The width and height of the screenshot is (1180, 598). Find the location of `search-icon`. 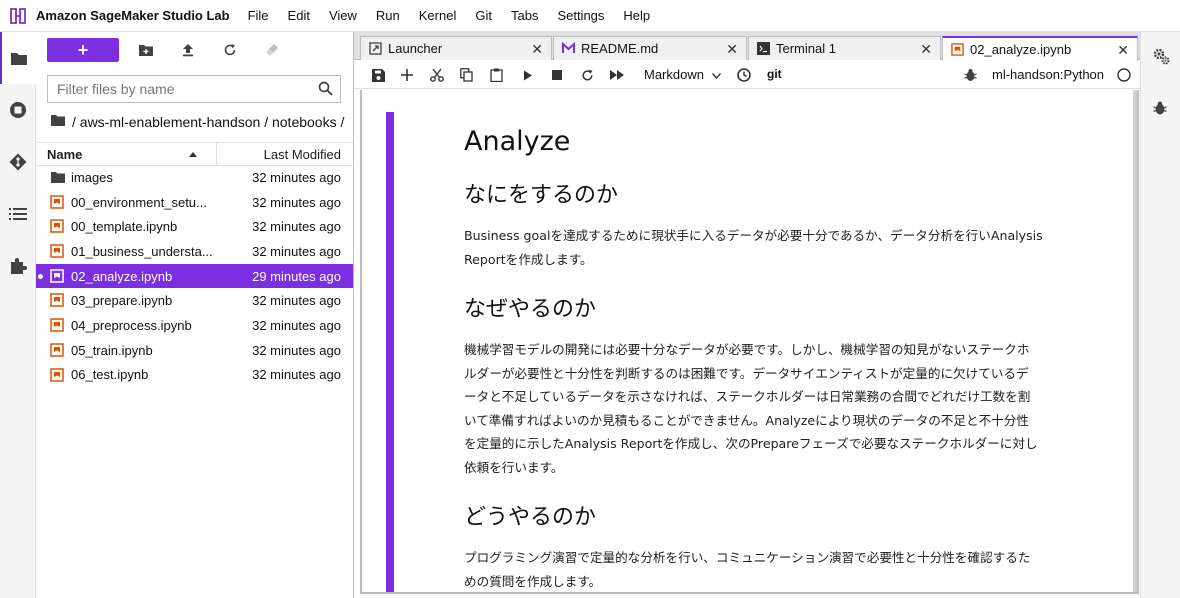

search-icon is located at coordinates (325, 90).